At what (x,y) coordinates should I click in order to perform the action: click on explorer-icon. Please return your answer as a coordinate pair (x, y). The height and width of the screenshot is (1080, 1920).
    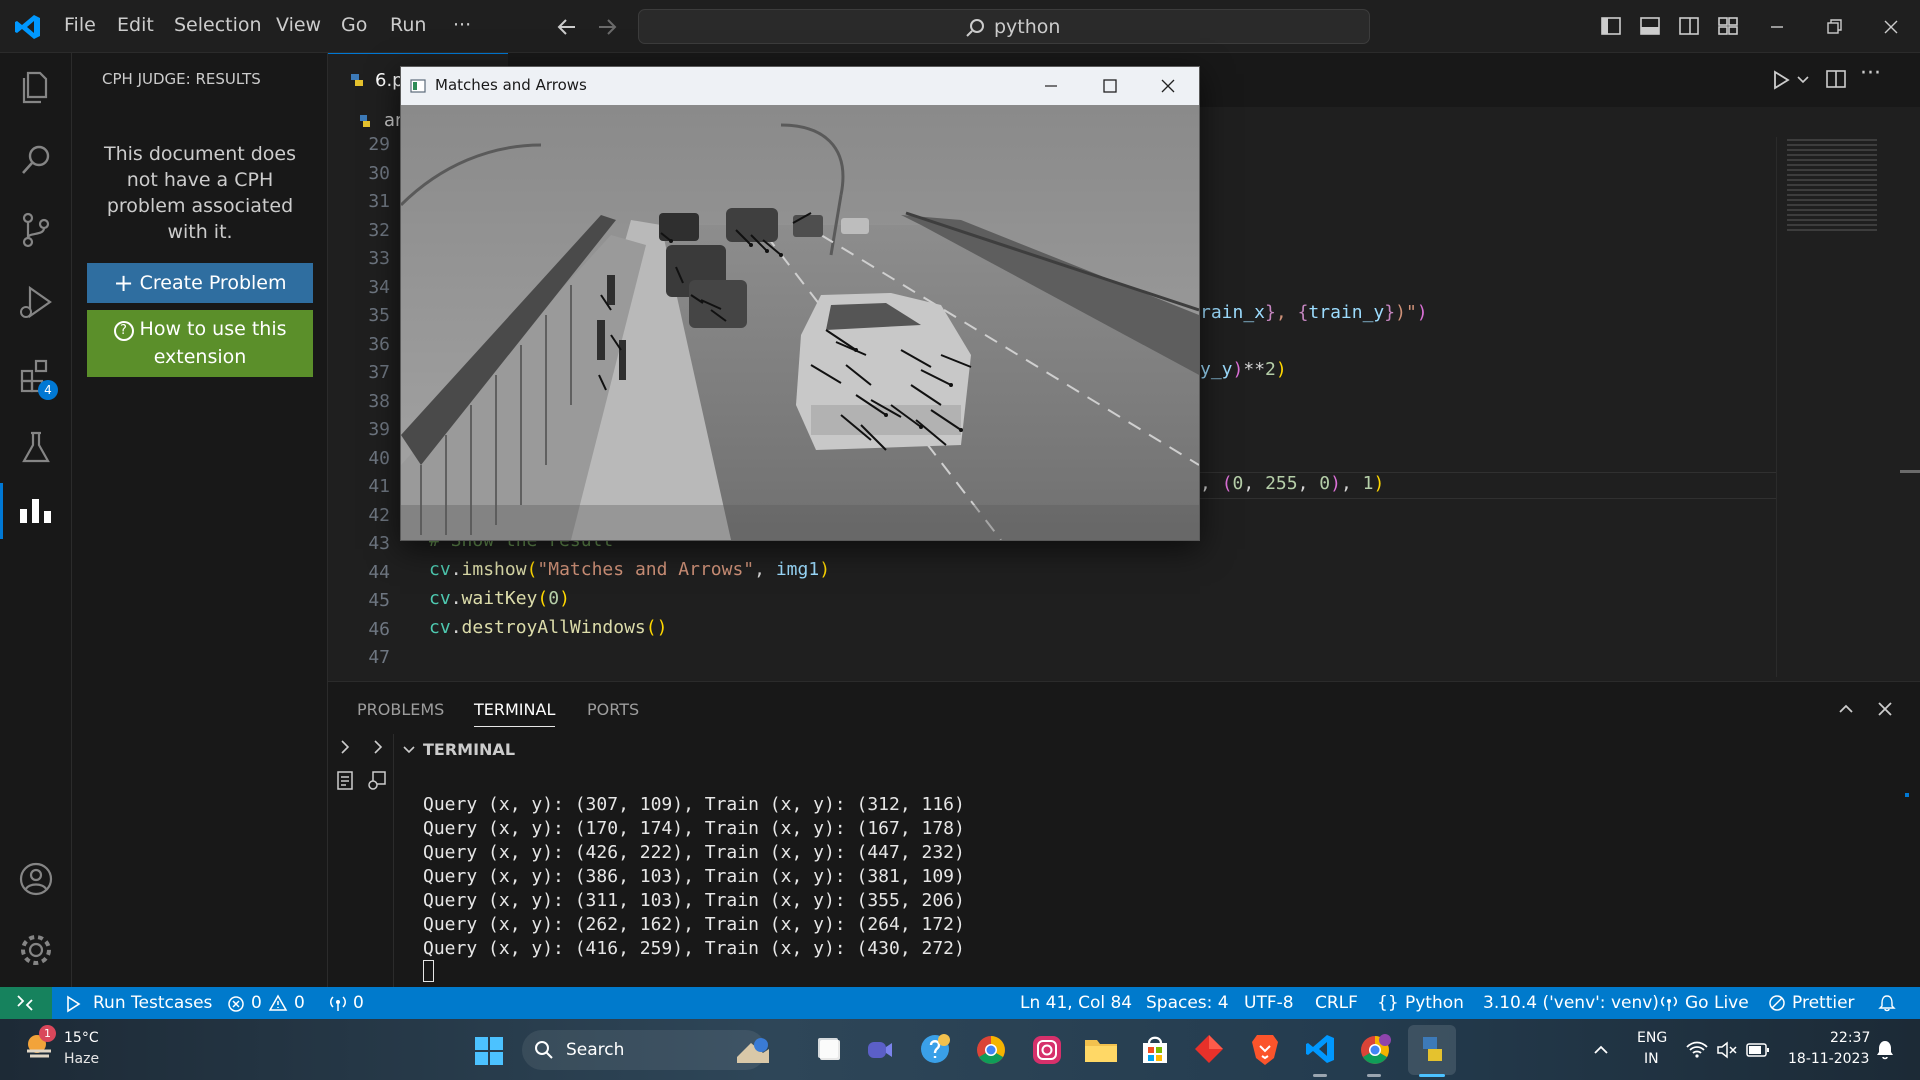
    Looking at the image, I should click on (36, 87).